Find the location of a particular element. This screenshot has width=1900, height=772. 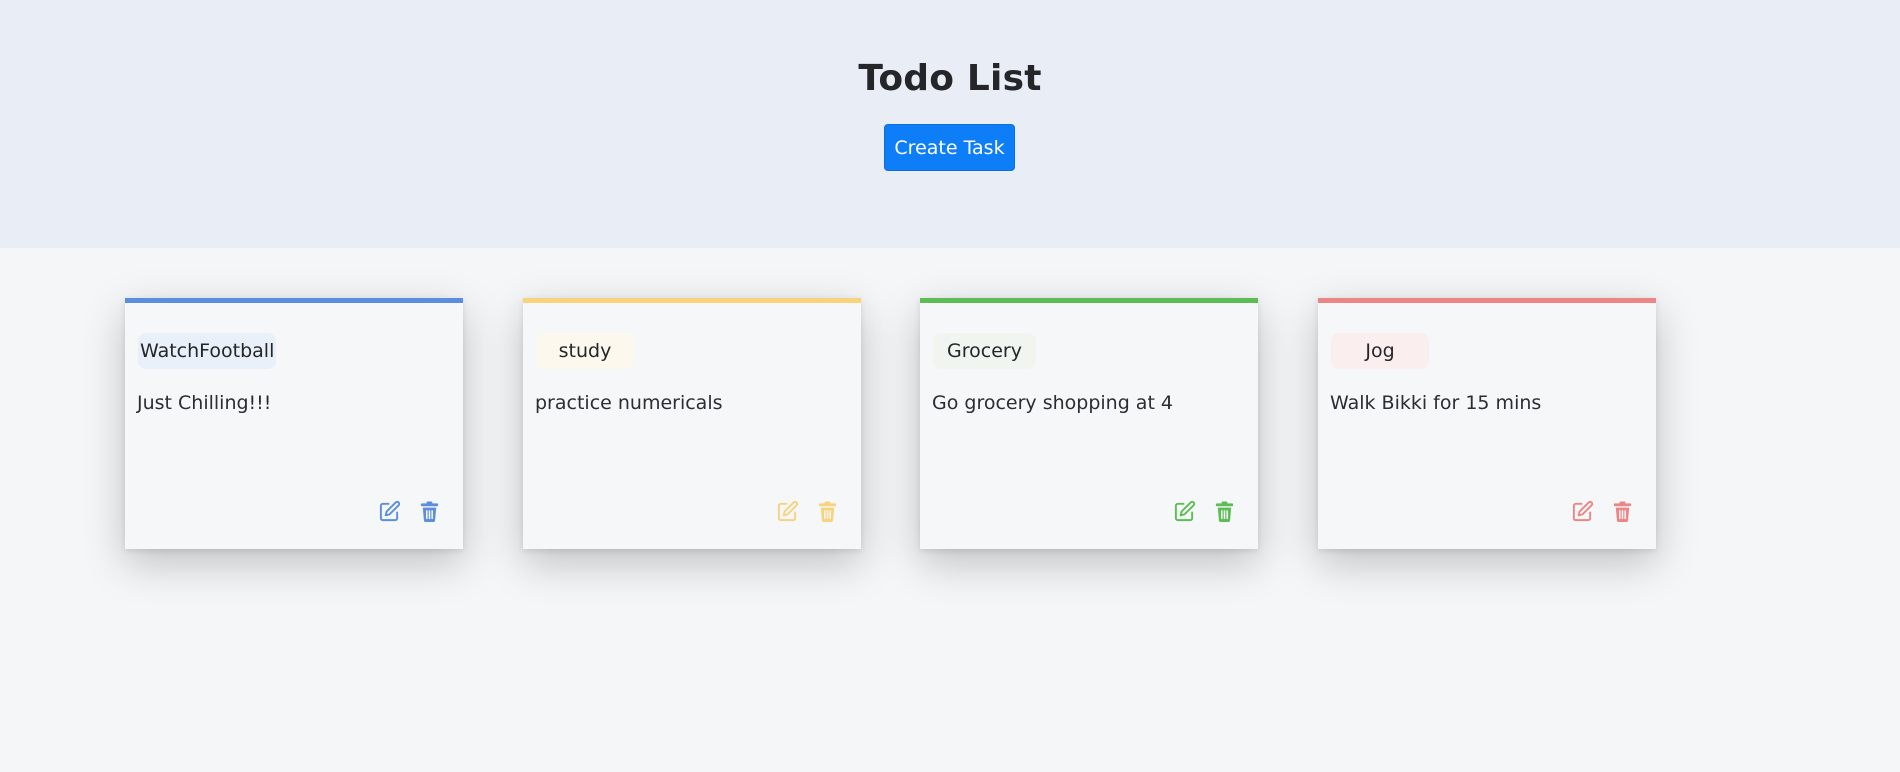

task-card: Jog Walk Bikki for 15 mins is located at coordinates (1487, 423).